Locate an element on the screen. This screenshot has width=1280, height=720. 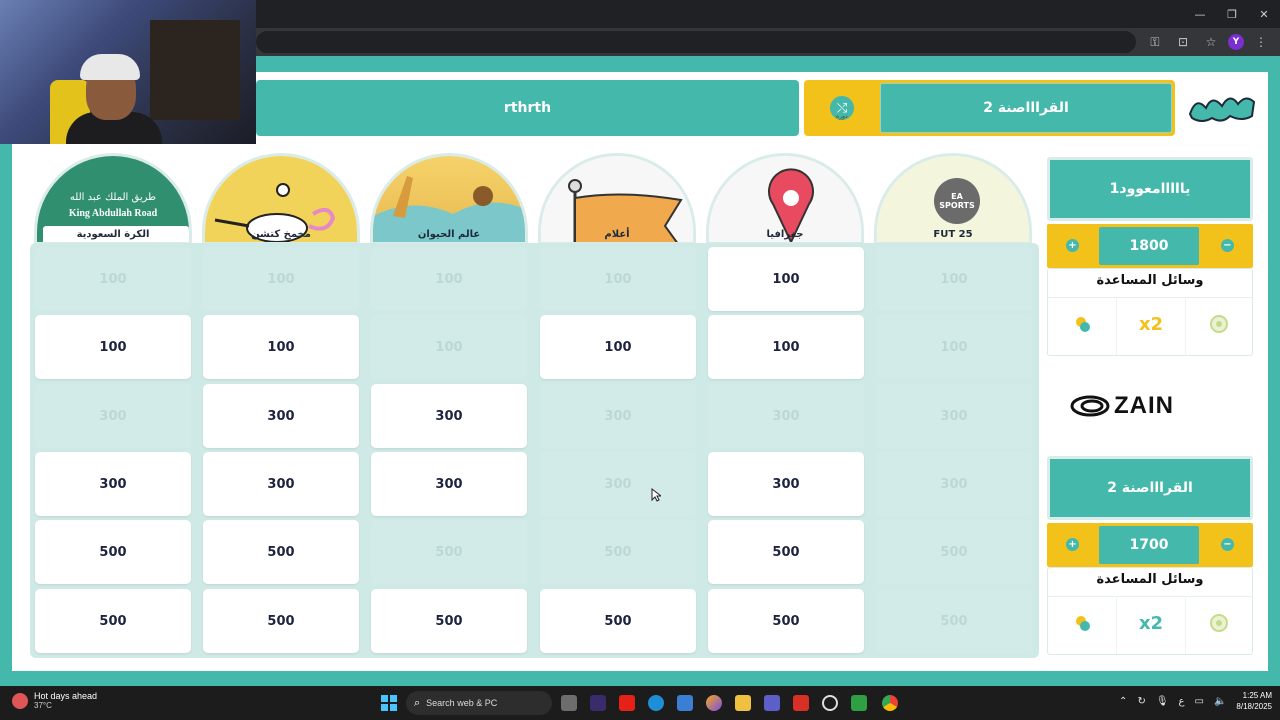
category-animals: عالم الحيوان is located at coordinates (449, 199).